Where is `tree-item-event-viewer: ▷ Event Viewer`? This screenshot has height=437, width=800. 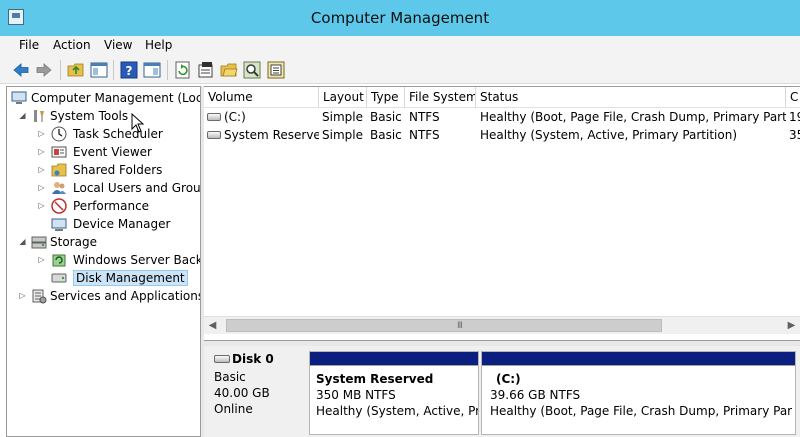 tree-item-event-viewer: ▷ Event Viewer is located at coordinates (103, 152).